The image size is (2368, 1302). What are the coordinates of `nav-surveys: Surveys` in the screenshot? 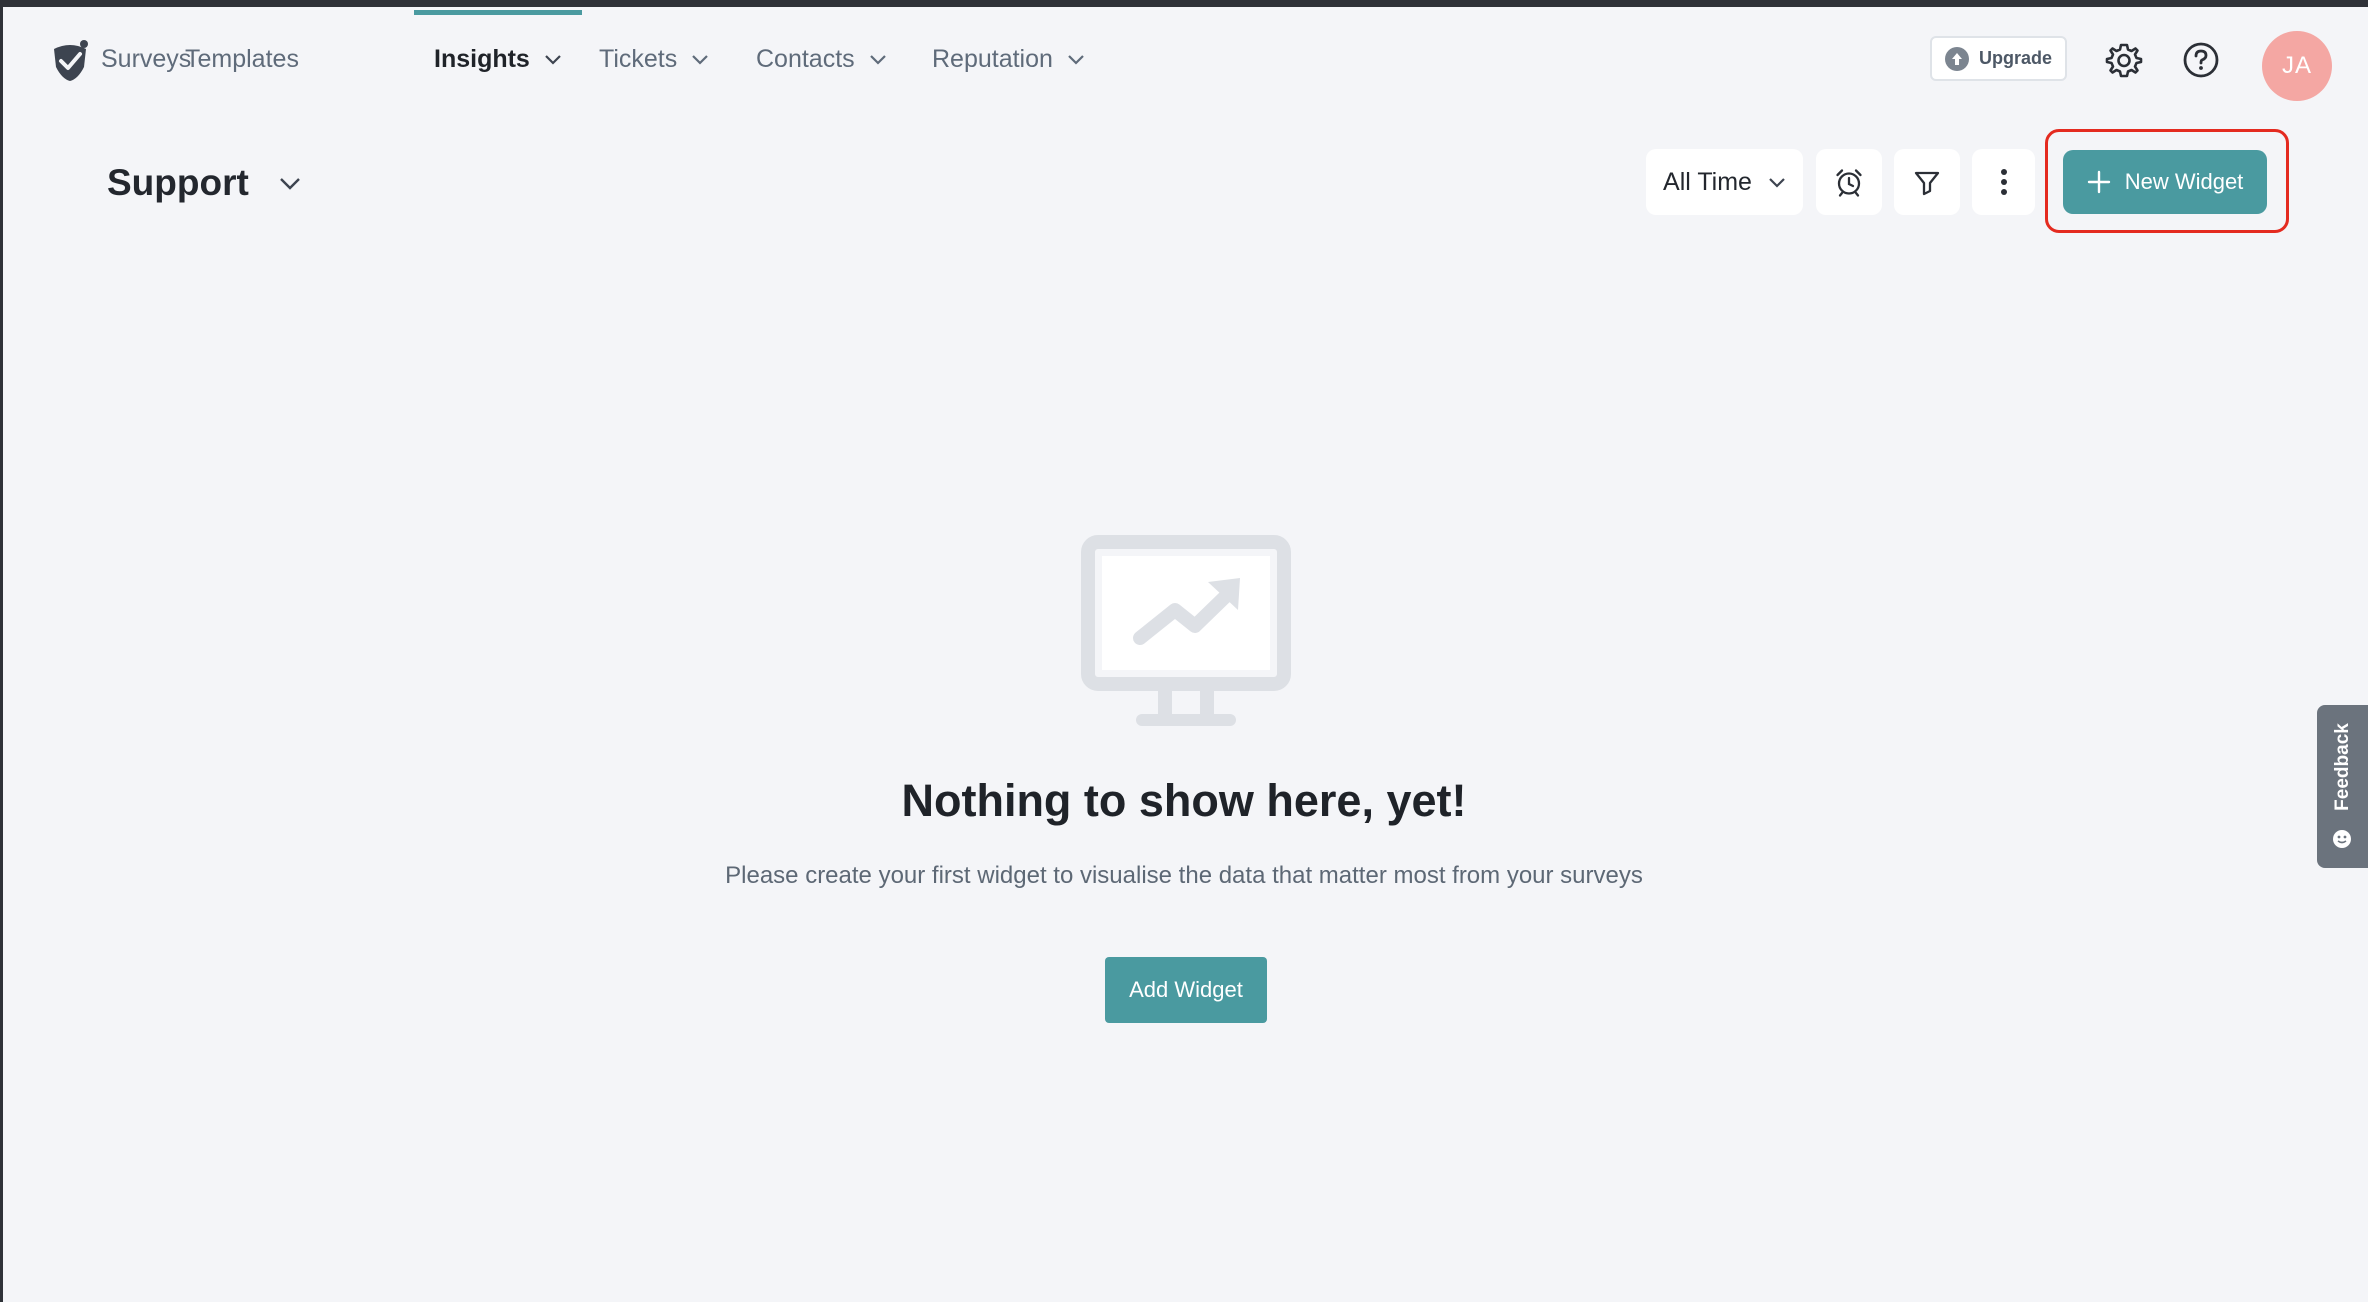 It's located at (146, 59).